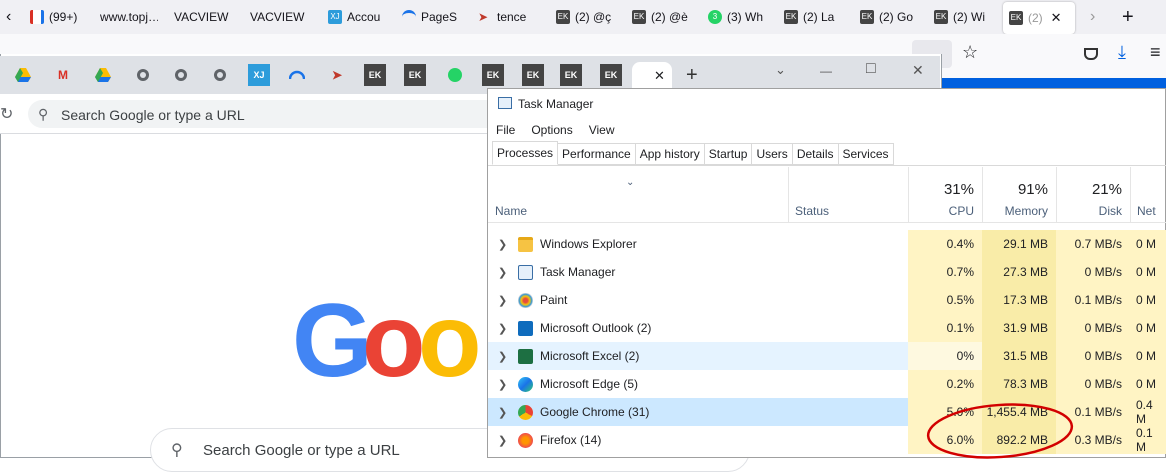 This screenshot has height=472, width=1166. What do you see at coordinates (525, 440) in the screenshot?
I see `firefox-icon` at bounding box center [525, 440].